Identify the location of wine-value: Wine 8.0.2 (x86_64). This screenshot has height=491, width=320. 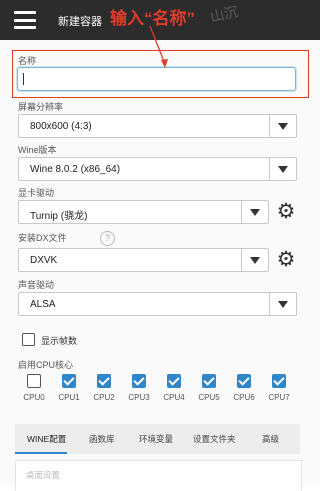
(75, 169).